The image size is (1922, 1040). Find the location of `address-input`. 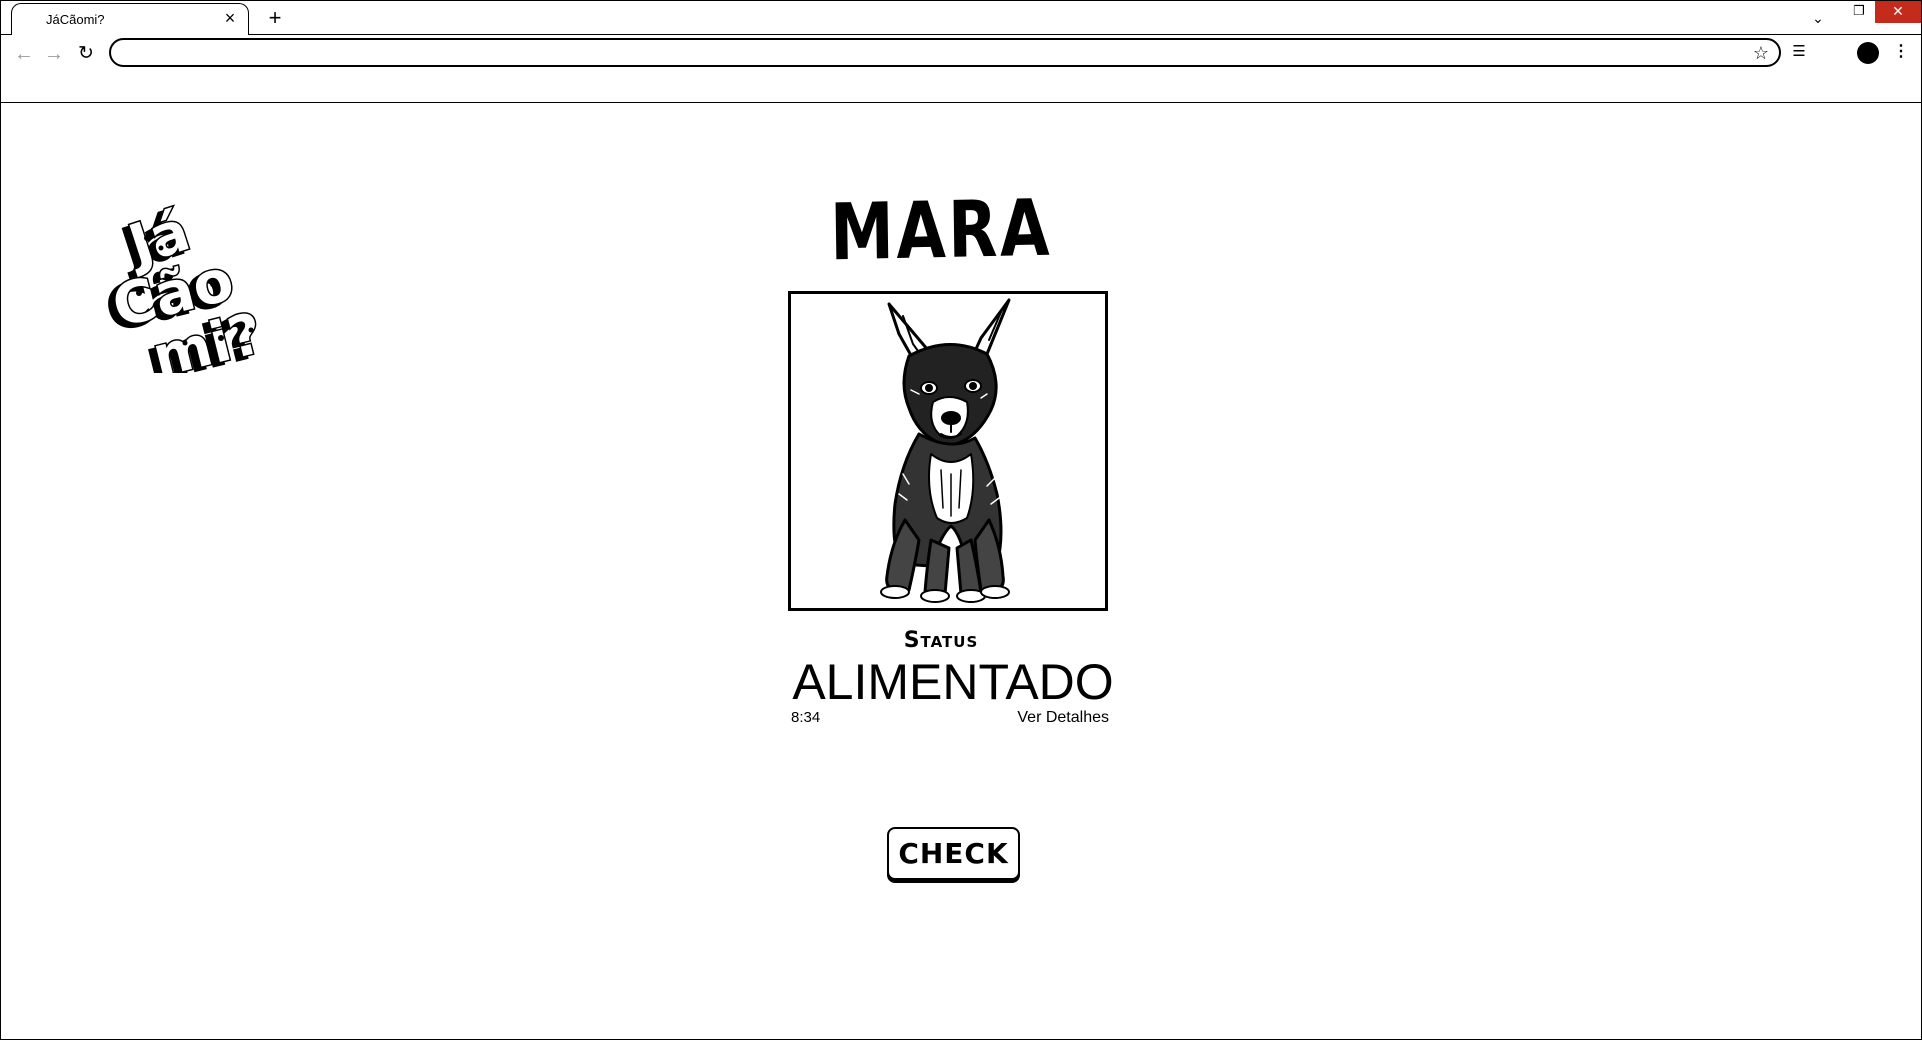

address-input is located at coordinates (927, 54).